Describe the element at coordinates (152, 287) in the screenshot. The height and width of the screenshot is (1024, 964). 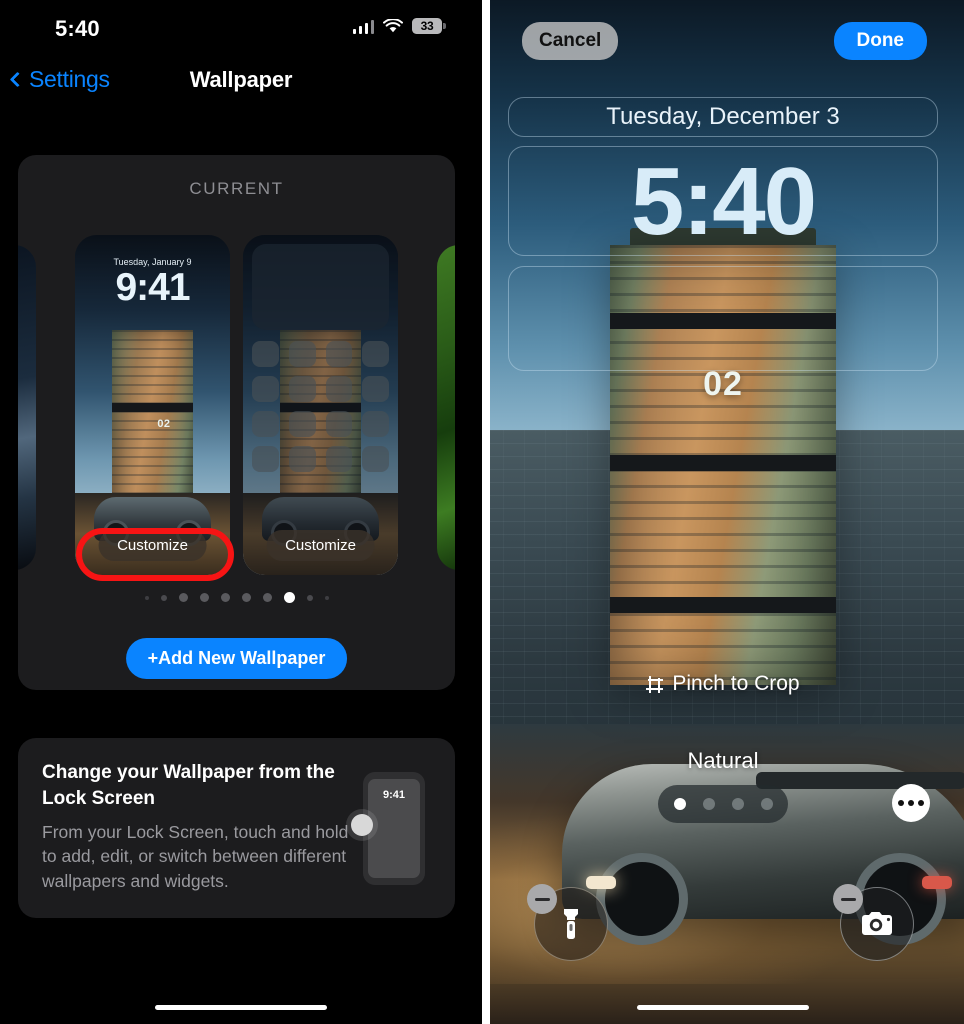
I see `preview-time: 9:41` at that location.